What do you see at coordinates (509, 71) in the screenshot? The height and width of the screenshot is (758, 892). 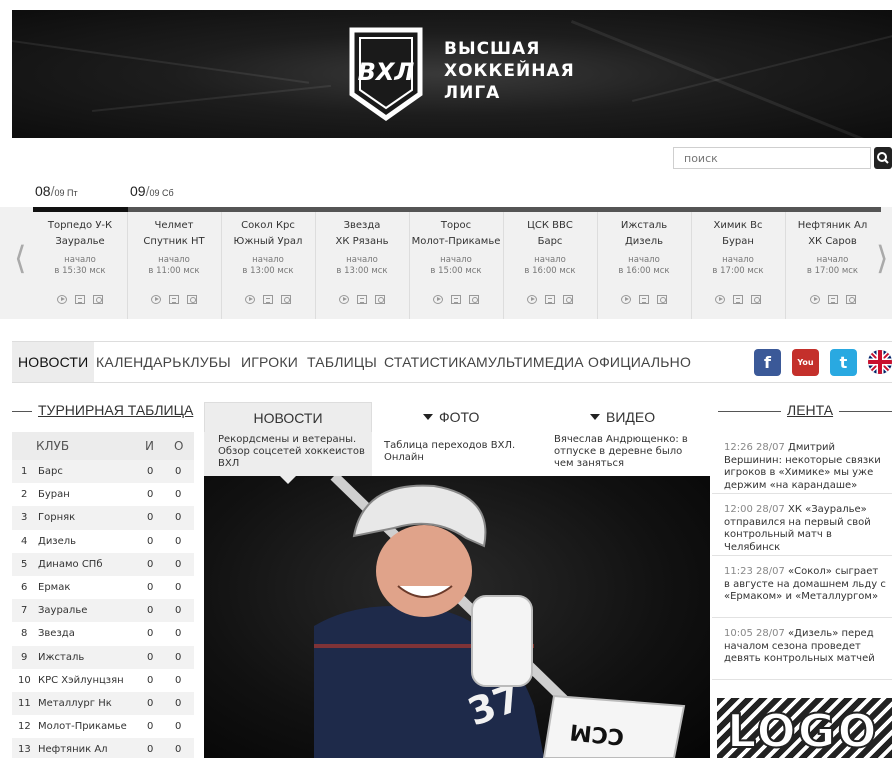 I see `league-name: ВЫСШАЯ ХОККЕЙНАЯ ЛИГА` at bounding box center [509, 71].